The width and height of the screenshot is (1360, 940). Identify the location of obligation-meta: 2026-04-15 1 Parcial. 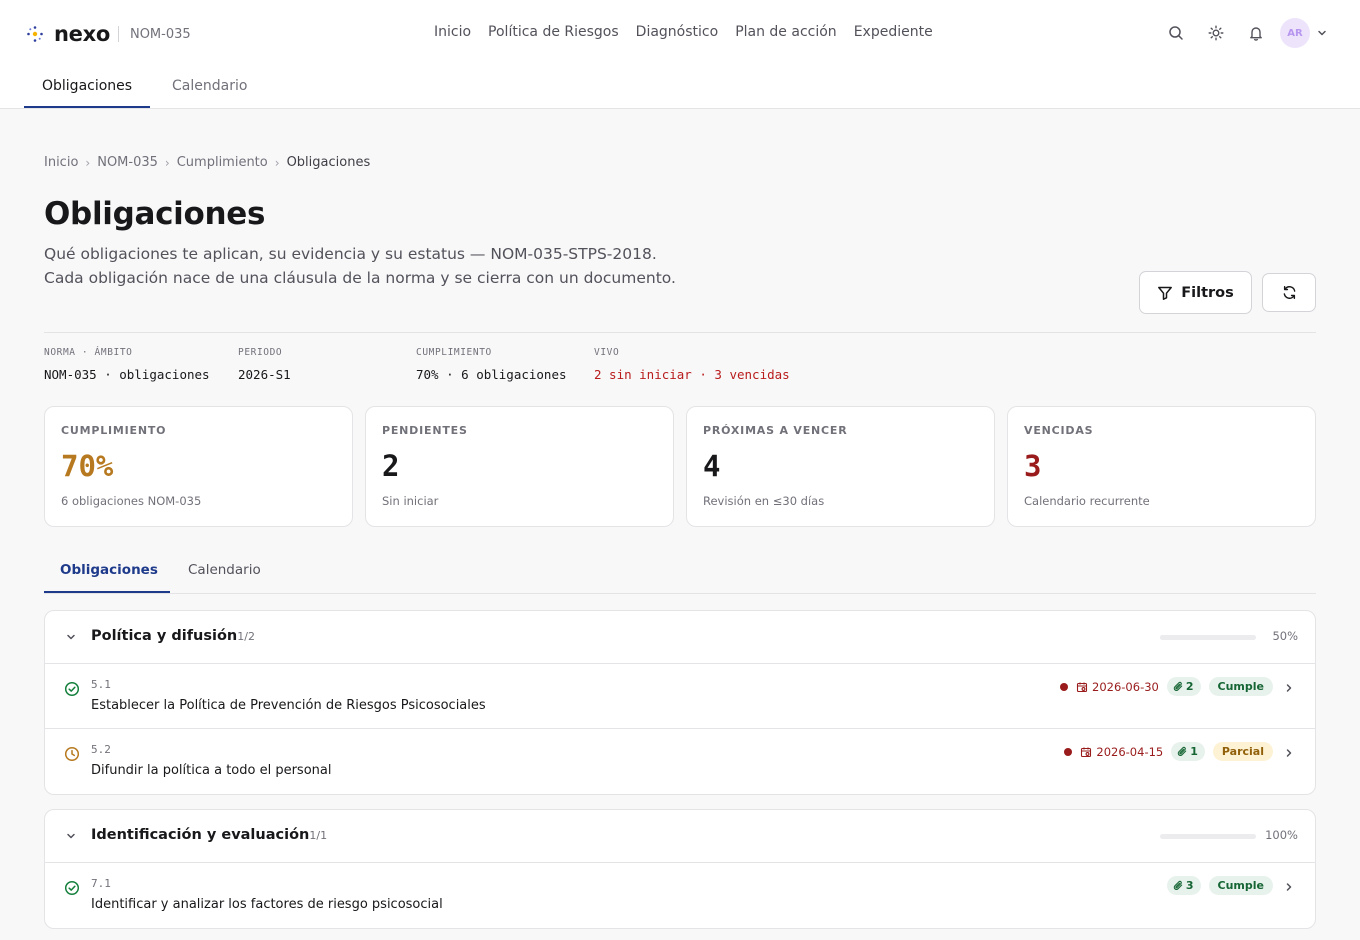
(1168, 751).